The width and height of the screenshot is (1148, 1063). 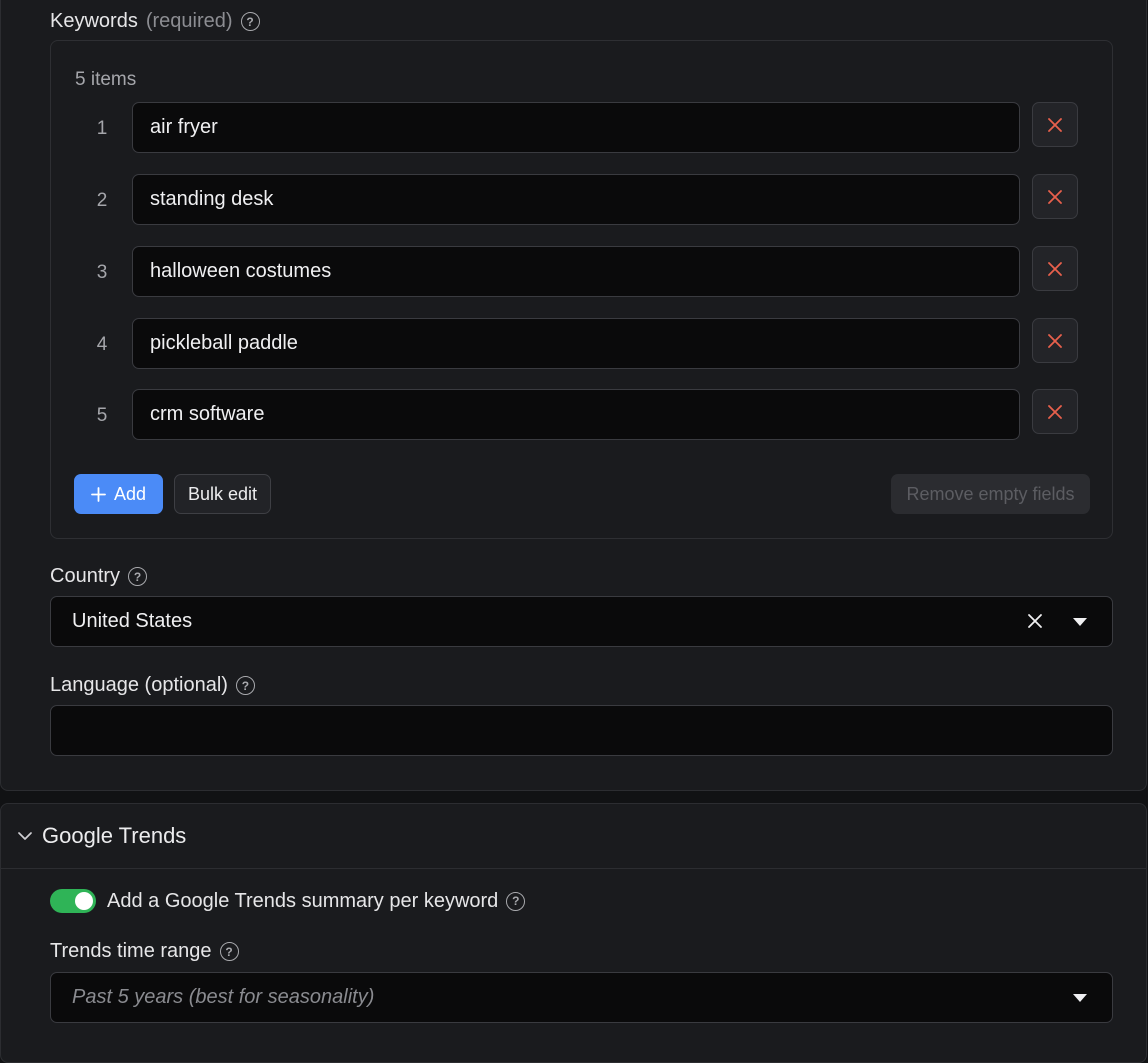 What do you see at coordinates (576, 343) in the screenshot?
I see `keyword-input: pickleball paddle` at bounding box center [576, 343].